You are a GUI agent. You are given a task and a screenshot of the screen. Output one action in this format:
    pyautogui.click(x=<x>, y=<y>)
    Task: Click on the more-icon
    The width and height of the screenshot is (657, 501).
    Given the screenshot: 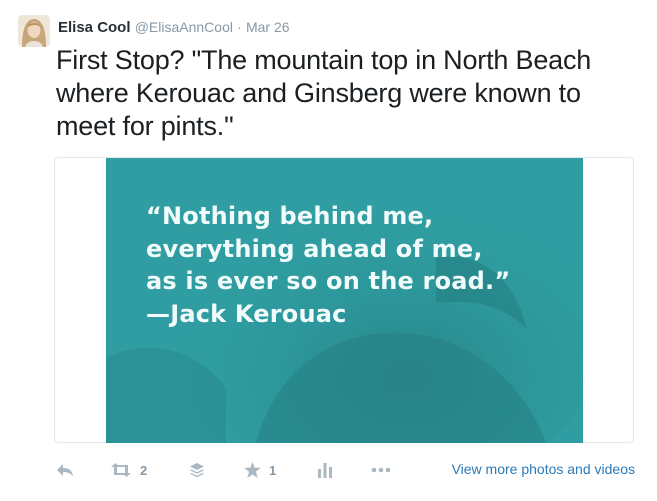 What is the action you would take?
    pyautogui.click(x=381, y=470)
    